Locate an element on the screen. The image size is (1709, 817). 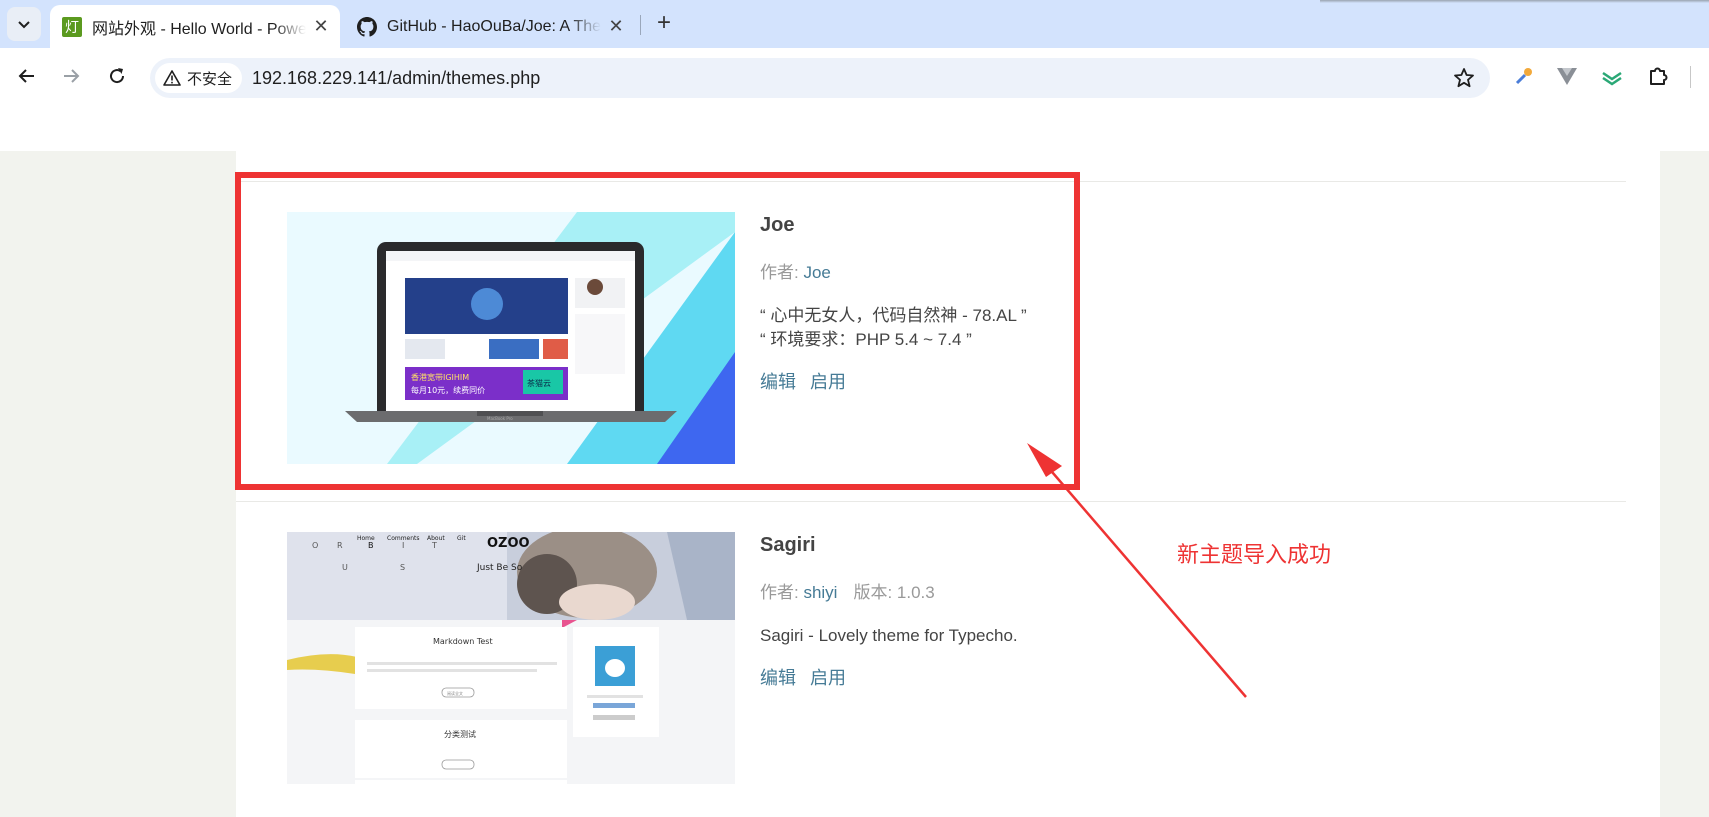
arrow-right-icon is located at coordinates (72, 76).